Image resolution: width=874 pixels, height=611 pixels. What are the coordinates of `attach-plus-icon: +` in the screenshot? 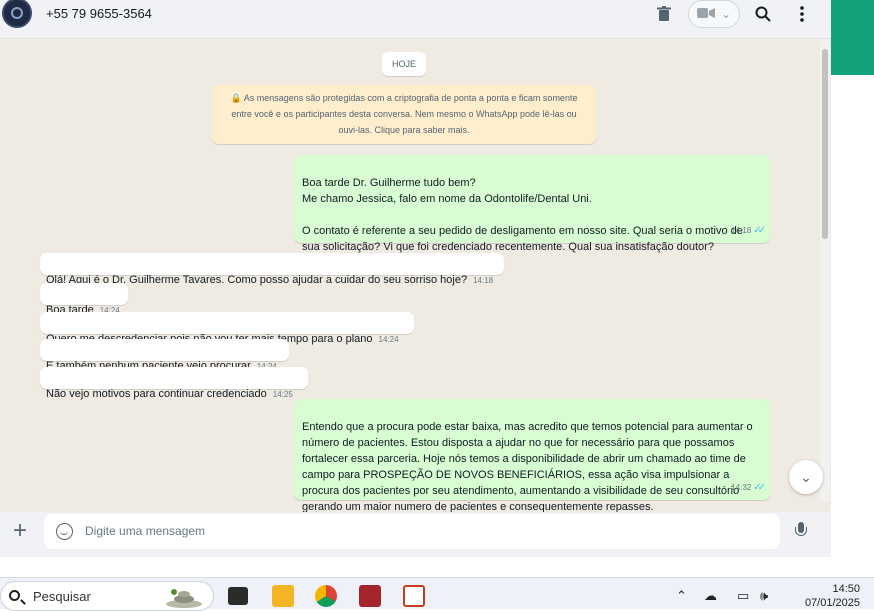 It's located at (20, 531).